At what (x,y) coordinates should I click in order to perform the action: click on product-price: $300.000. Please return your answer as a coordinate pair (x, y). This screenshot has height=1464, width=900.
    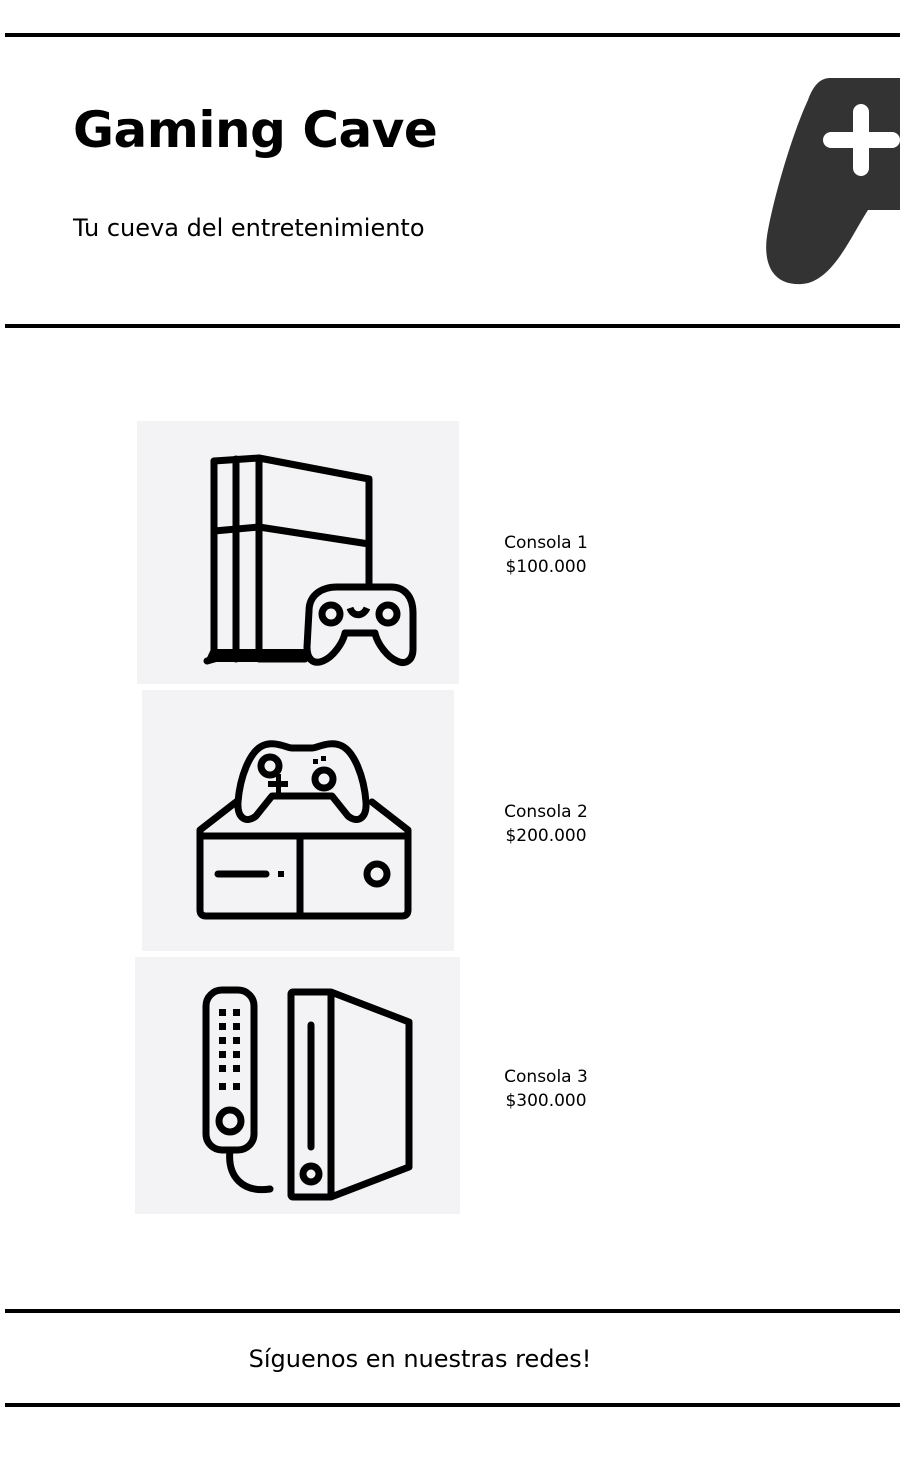
    Looking at the image, I should click on (546, 1101).